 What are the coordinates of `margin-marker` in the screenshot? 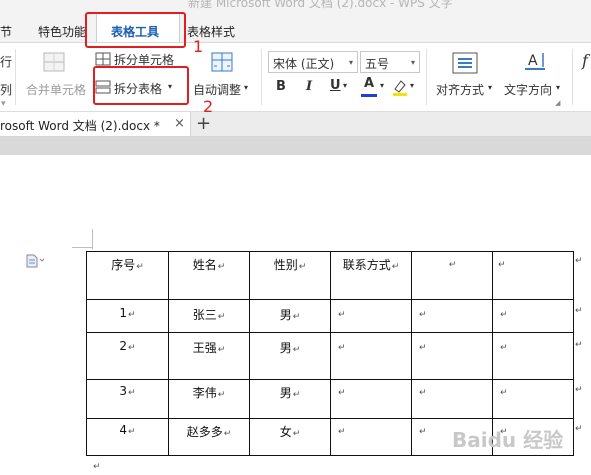 It's located at (82, 247).